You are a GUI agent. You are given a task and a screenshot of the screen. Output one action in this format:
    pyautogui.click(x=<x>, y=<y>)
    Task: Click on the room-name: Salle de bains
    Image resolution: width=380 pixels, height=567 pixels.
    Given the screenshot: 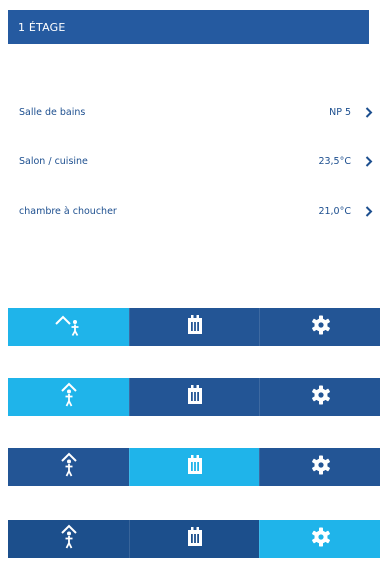 What is the action you would take?
    pyautogui.click(x=52, y=112)
    